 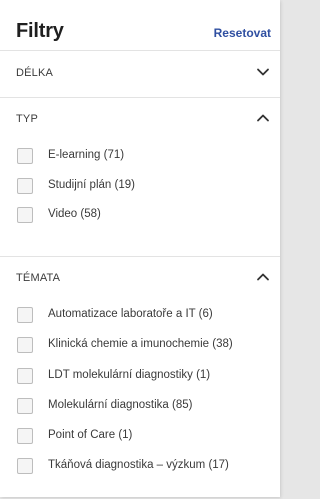 What do you see at coordinates (138, 465) in the screenshot?
I see `option-label: Tkáňová diagnostika – výzkum (17)` at bounding box center [138, 465].